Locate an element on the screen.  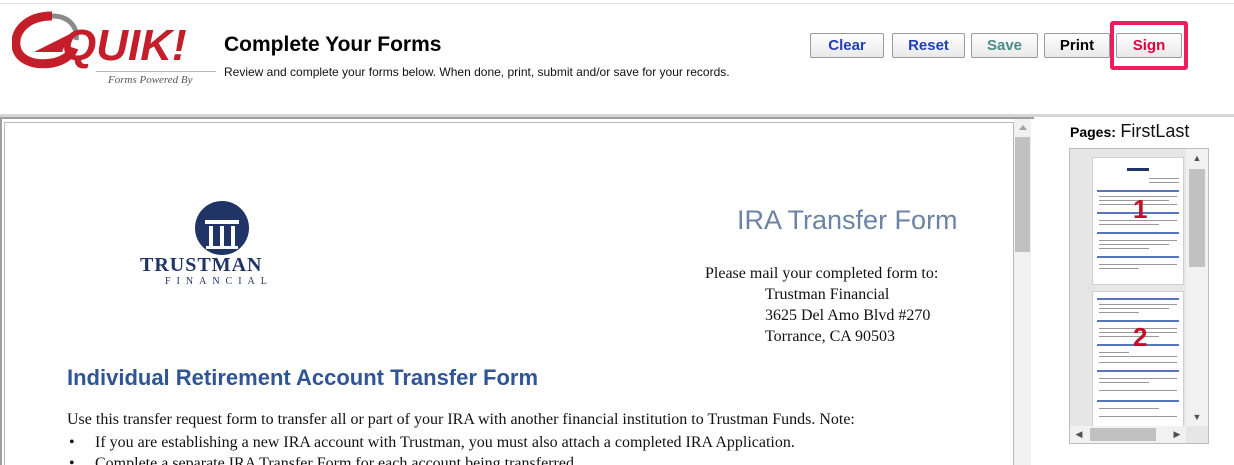
address-line: Trustman Financial is located at coordinates (827, 294).